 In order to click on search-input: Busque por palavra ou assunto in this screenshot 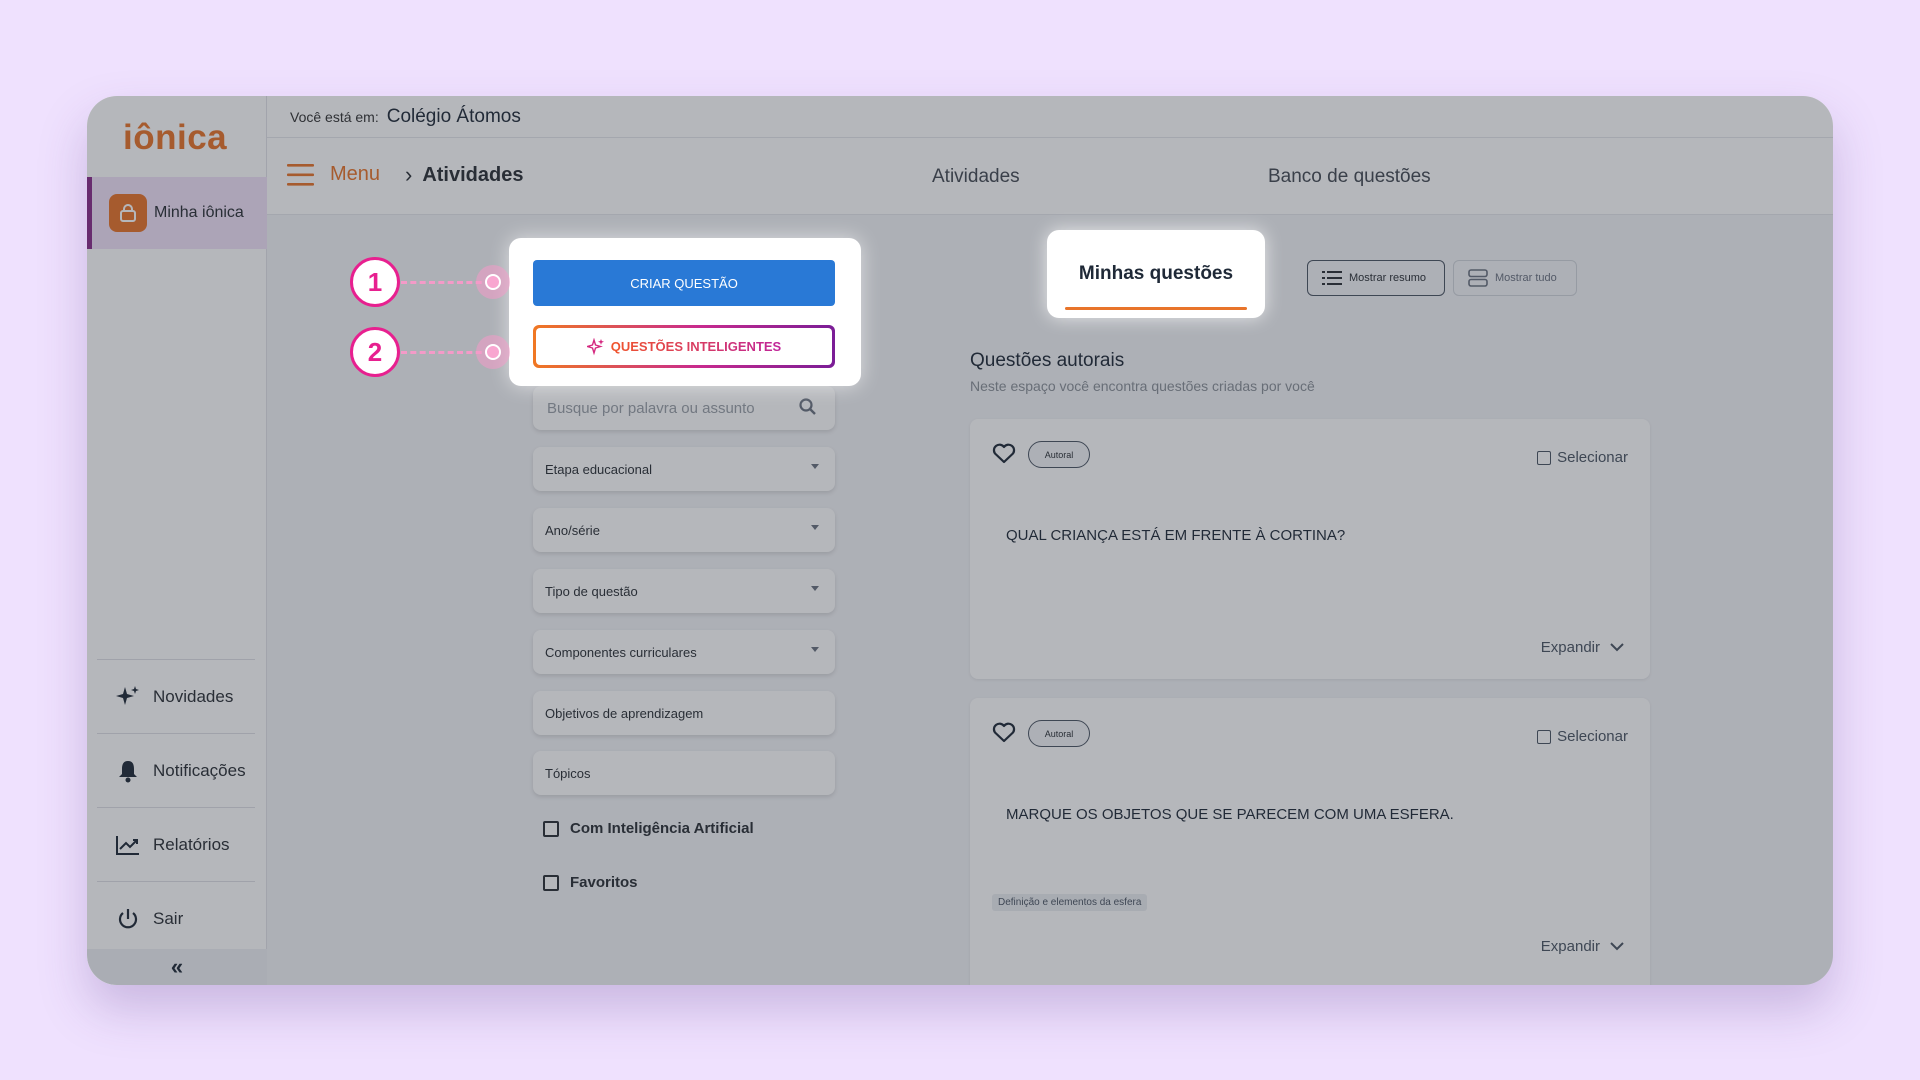, I will do `click(684, 408)`.